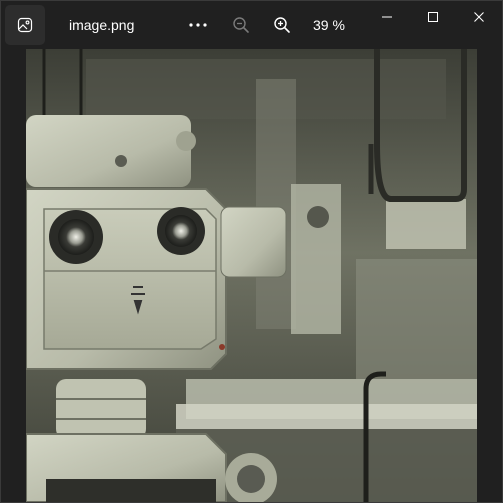 The width and height of the screenshot is (503, 503). I want to click on gallery-icon, so click(25, 25).